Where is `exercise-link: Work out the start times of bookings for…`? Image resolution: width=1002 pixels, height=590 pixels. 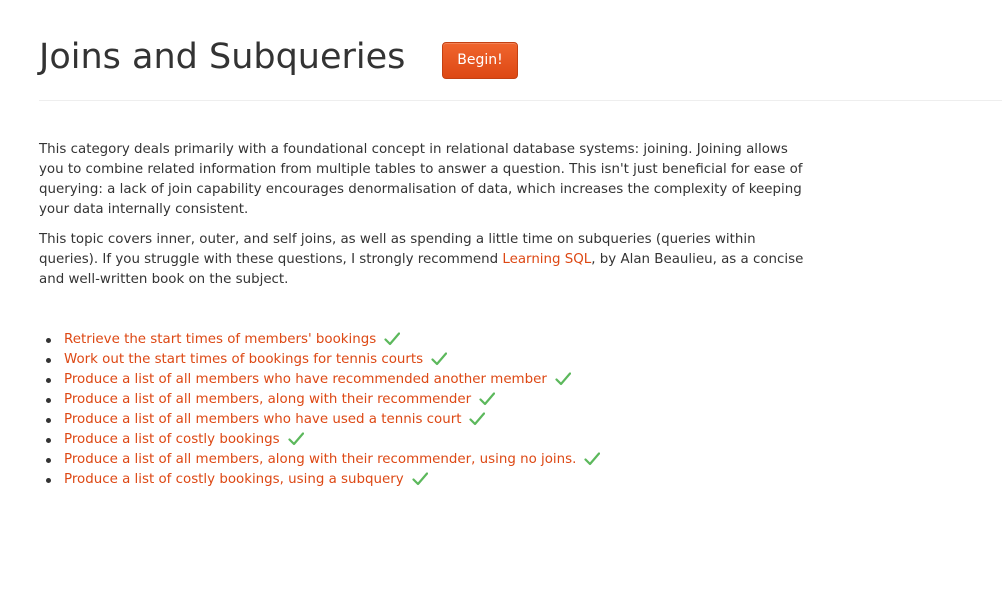 exercise-link: Work out the start times of bookings for… is located at coordinates (243, 359).